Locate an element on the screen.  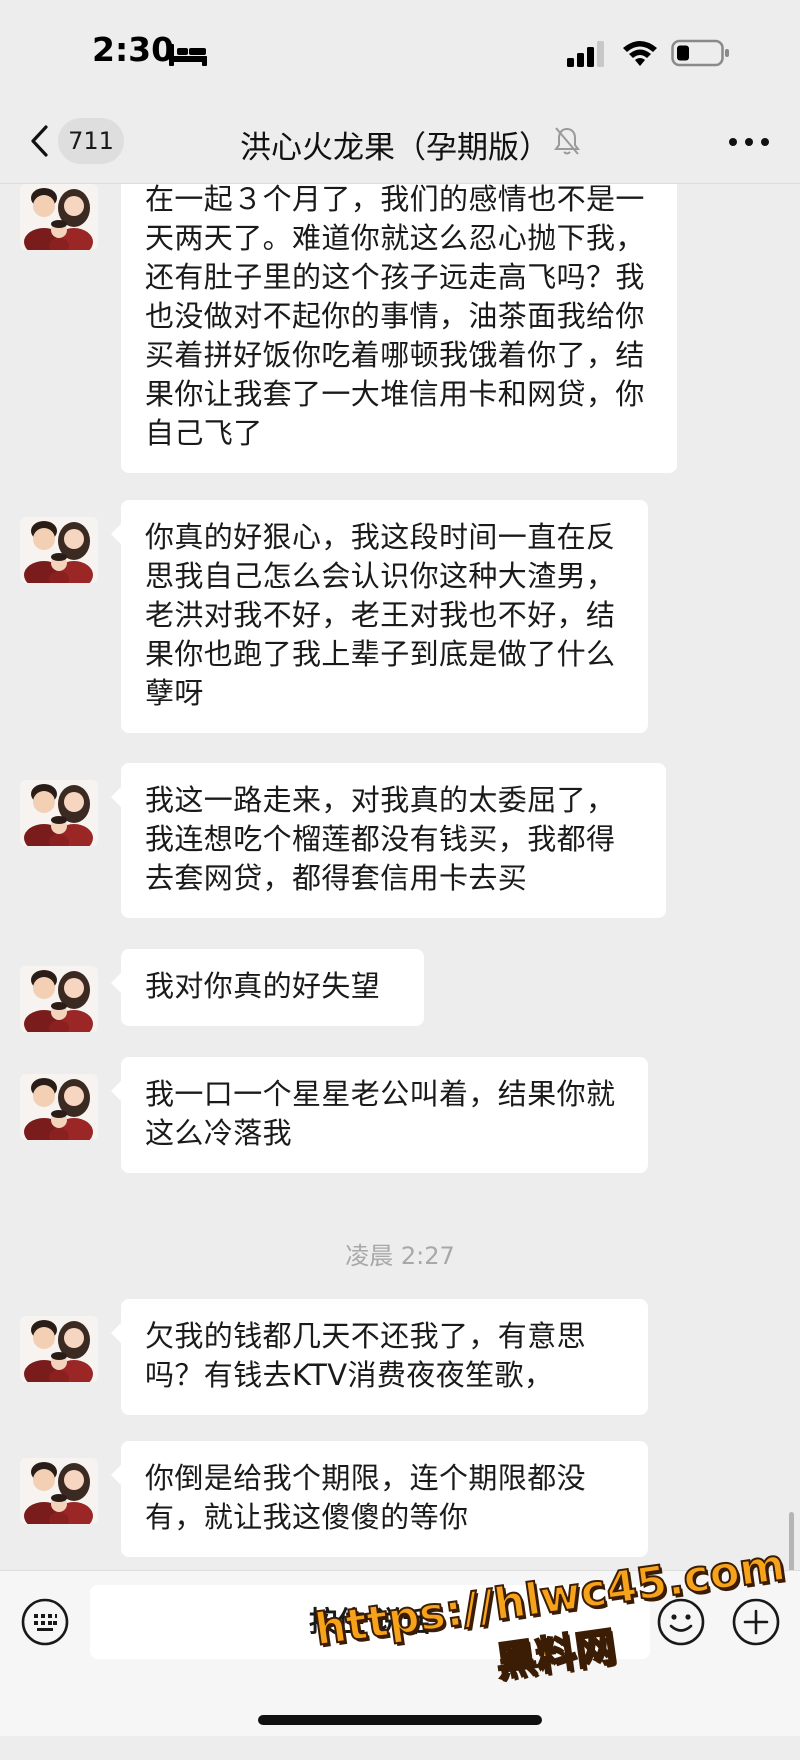
time-divider: 凌晨 2:27 is located at coordinates (400, 1256).